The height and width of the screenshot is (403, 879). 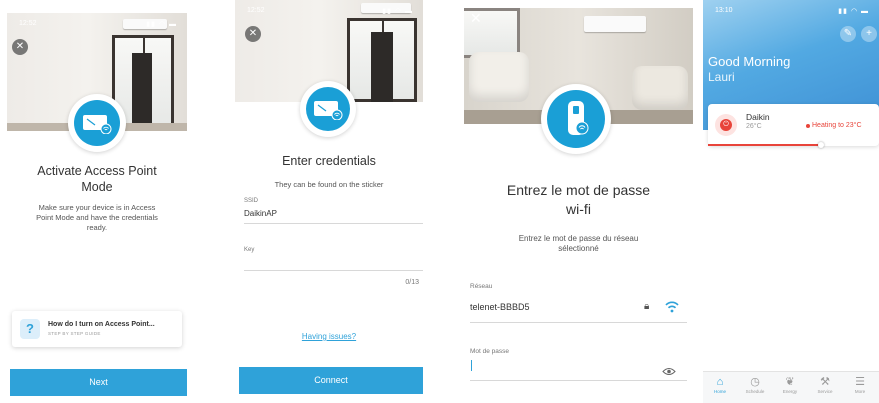 I want to click on plus-icon: +, so click(x=869, y=33).